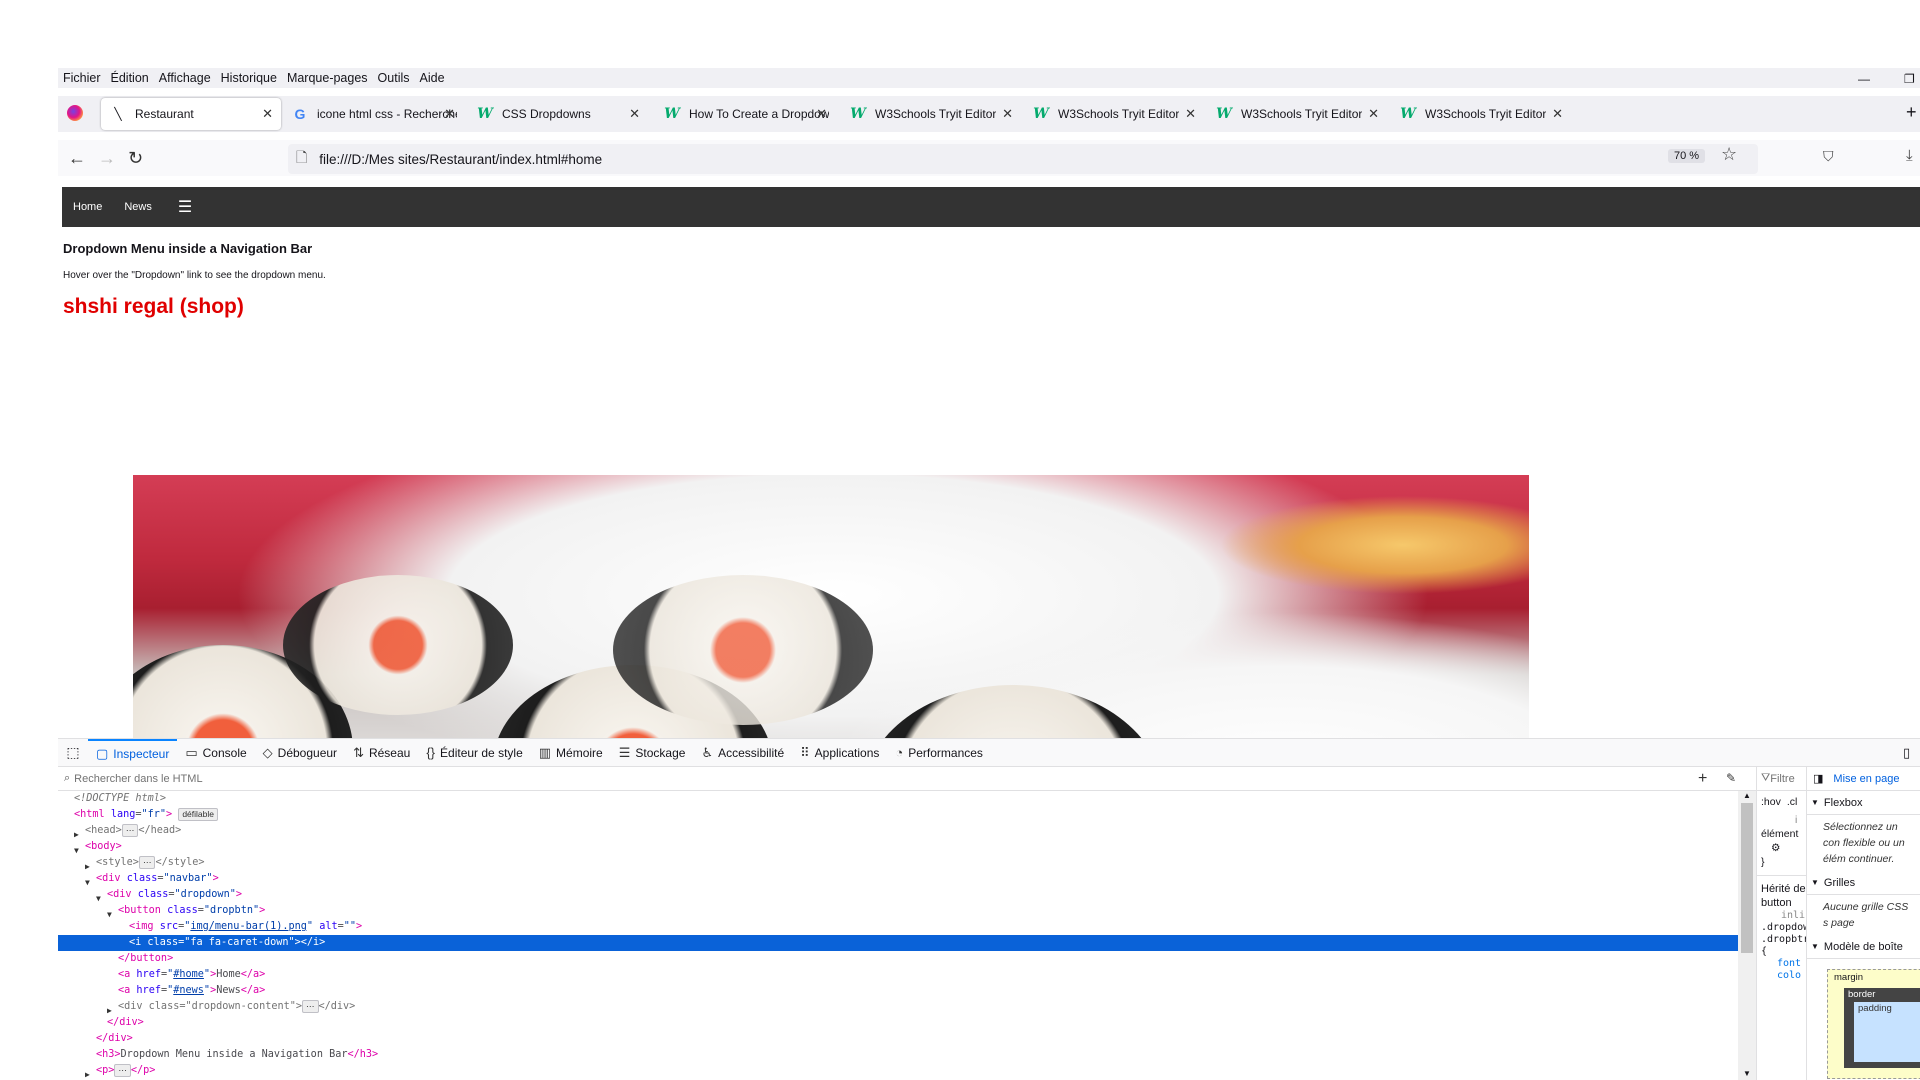 This screenshot has height=1080, width=1920. Describe the element at coordinates (133, 752) in the screenshot. I see `tab-inspecteur: ▢ Inspecteur` at that location.